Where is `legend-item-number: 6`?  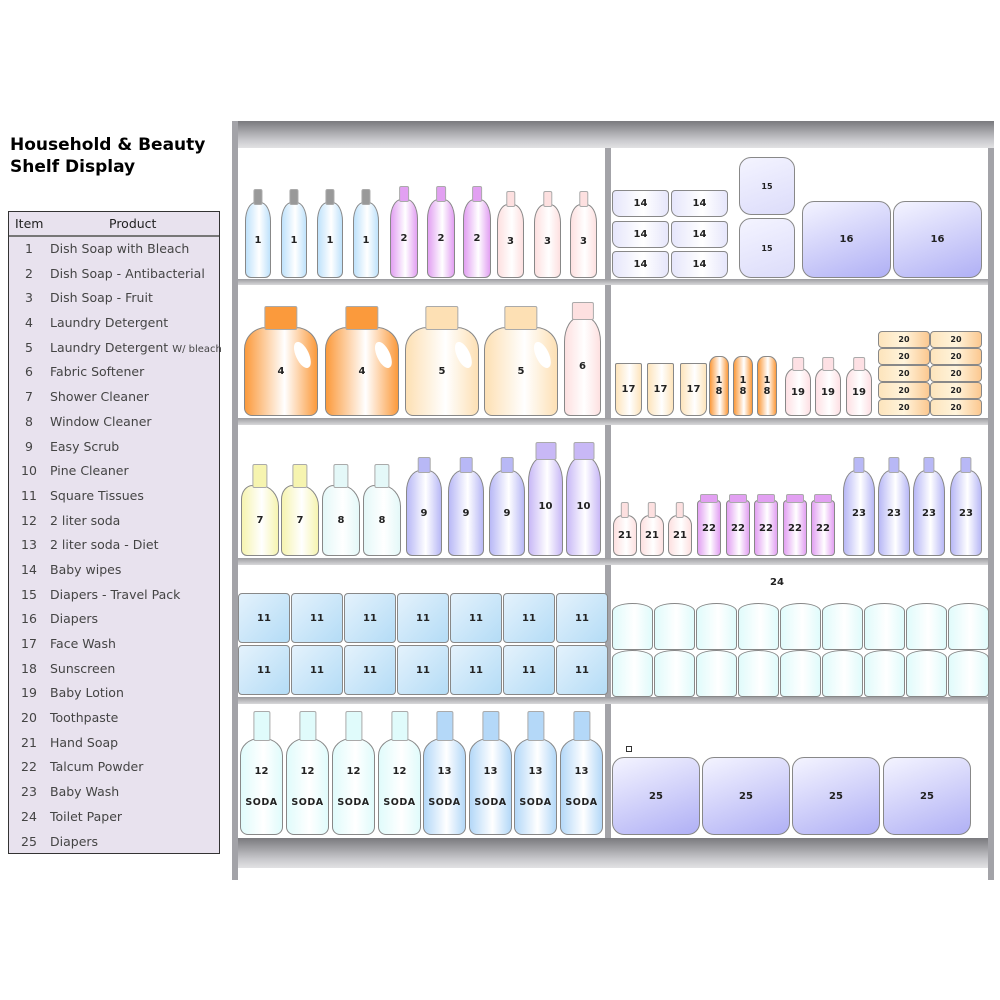 legend-item-number: 6 is located at coordinates (29, 372).